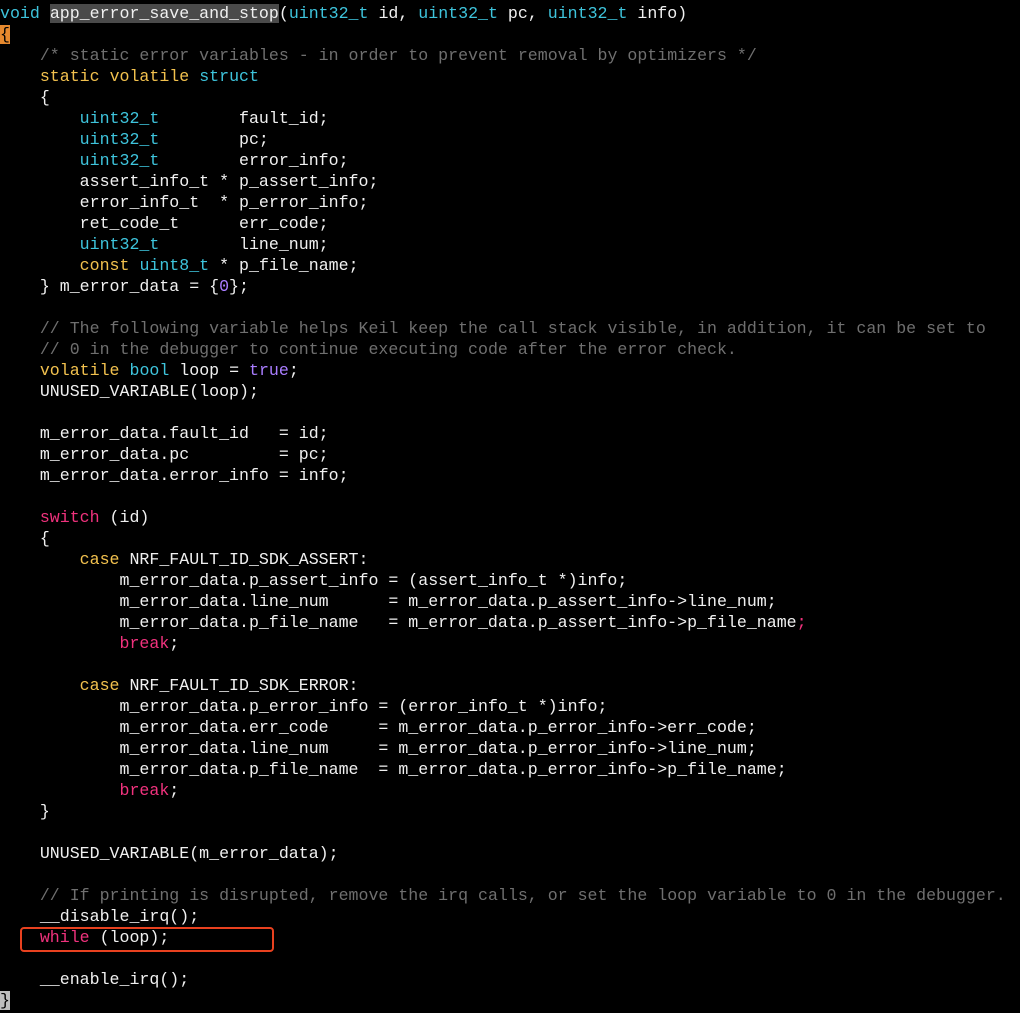  I want to click on code-text: * p_file_name;, so click(284, 265).